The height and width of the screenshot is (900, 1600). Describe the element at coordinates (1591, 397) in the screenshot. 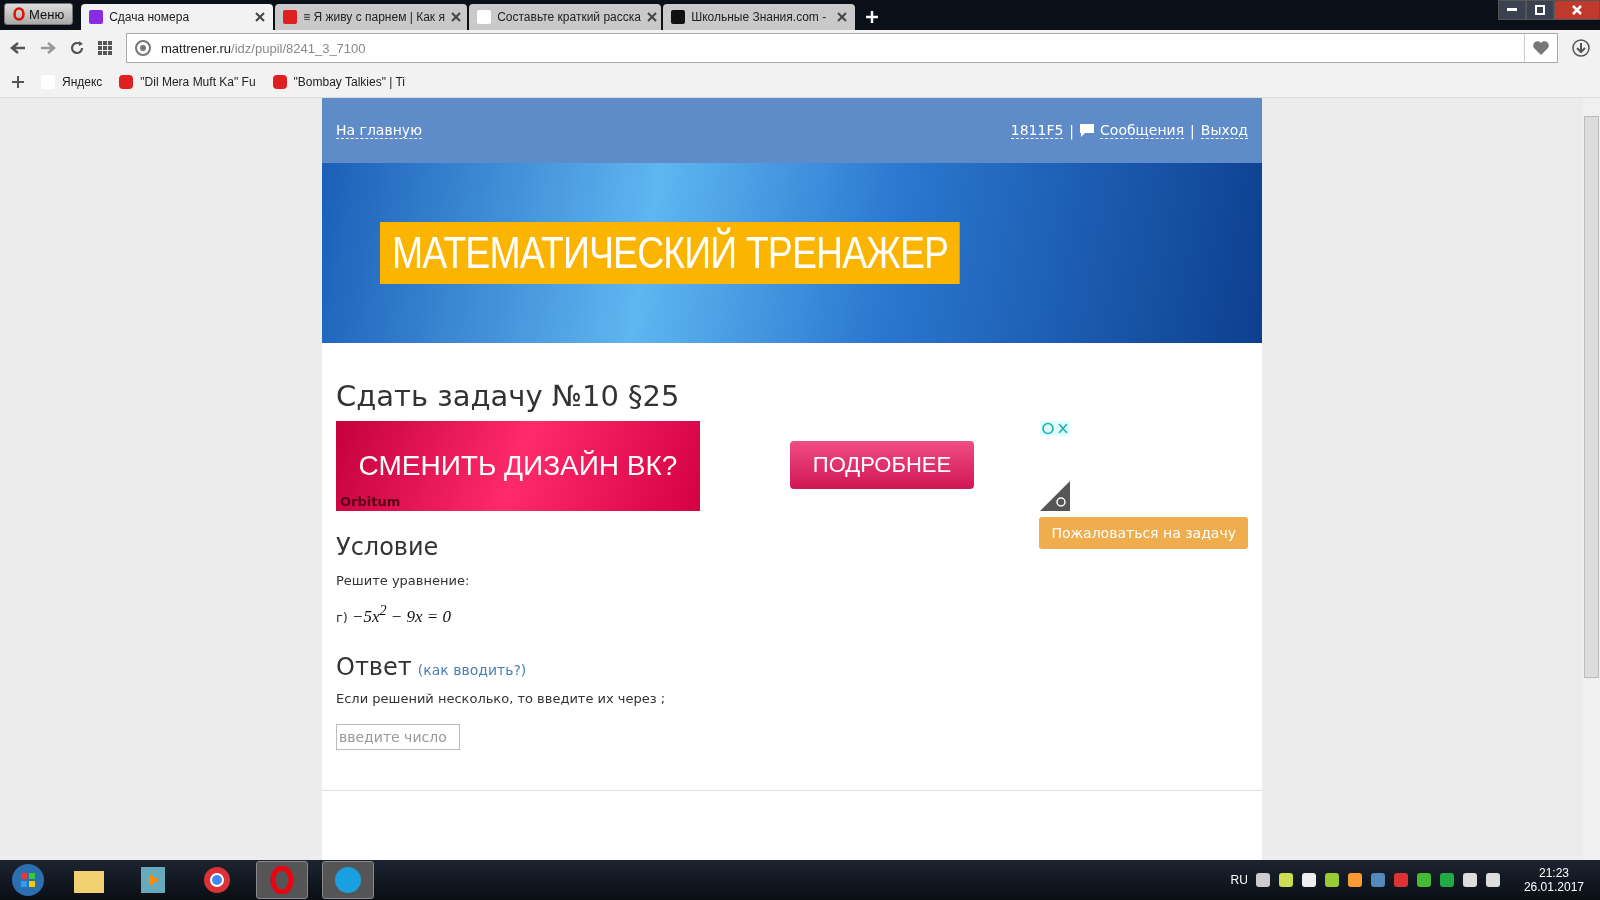

I see `scrollbar-thumb` at that location.